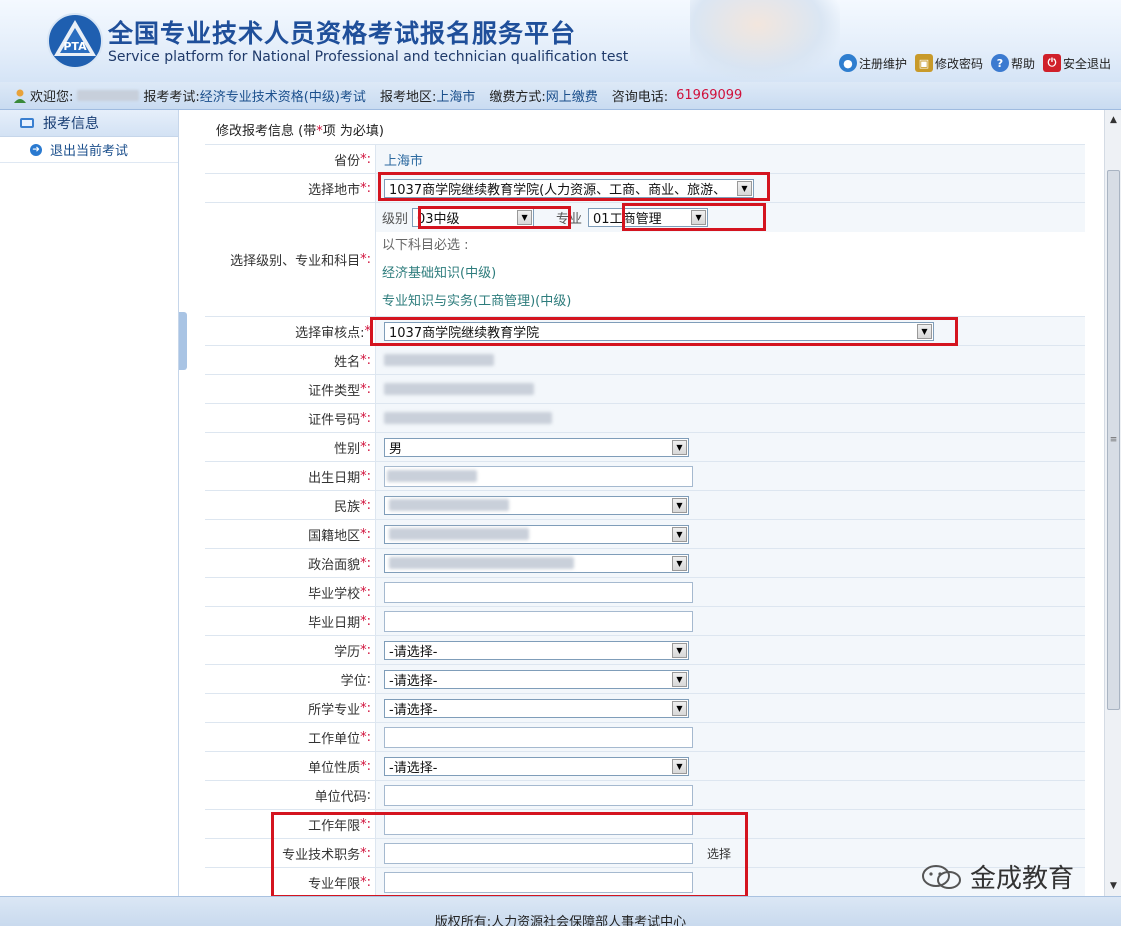 Image resolution: width=1121 pixels, height=926 pixels. I want to click on sidebar-header: 报考信息, so click(89, 123).